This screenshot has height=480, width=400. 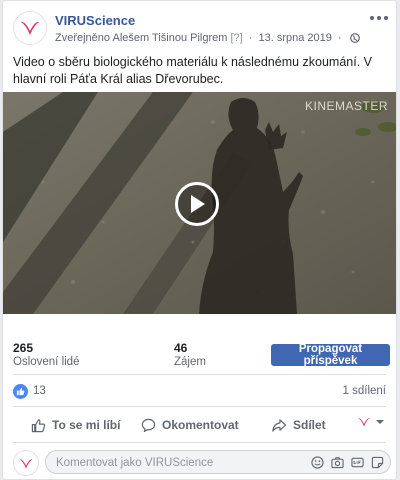 I want to click on like-button: To se mi líbí, so click(x=75, y=425).